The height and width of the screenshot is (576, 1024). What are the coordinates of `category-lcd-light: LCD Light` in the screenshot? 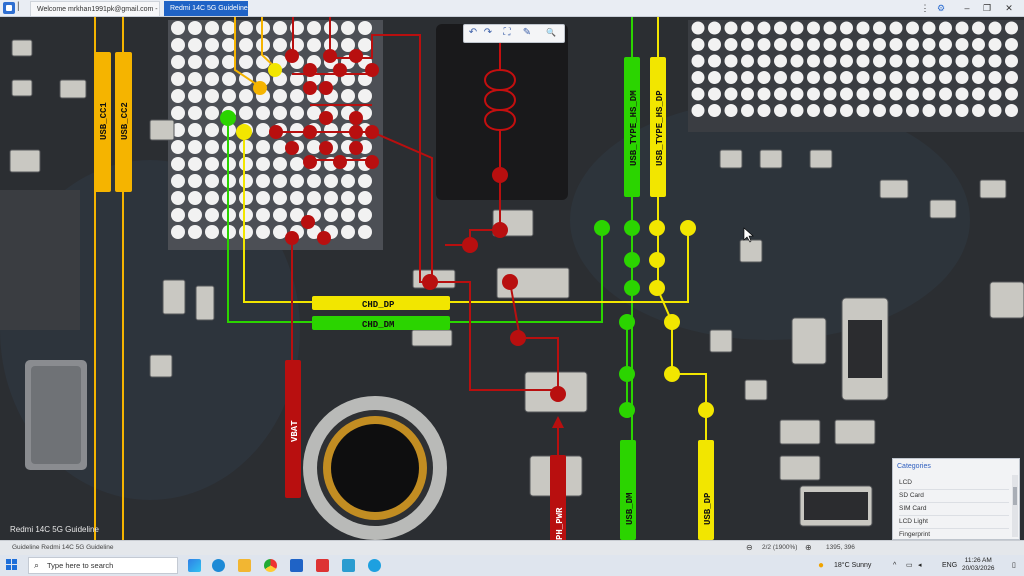 It's located at (954, 522).